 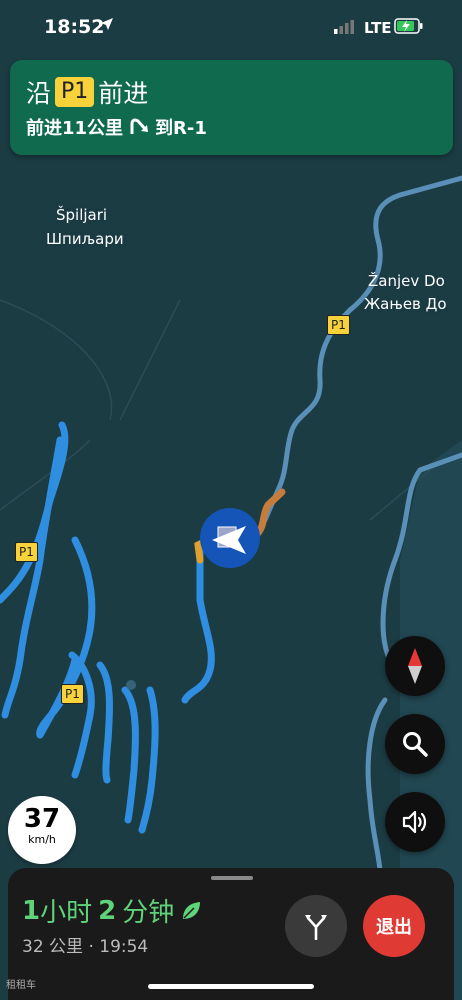 I want to click on turn-right-icon, so click(x=139, y=126).